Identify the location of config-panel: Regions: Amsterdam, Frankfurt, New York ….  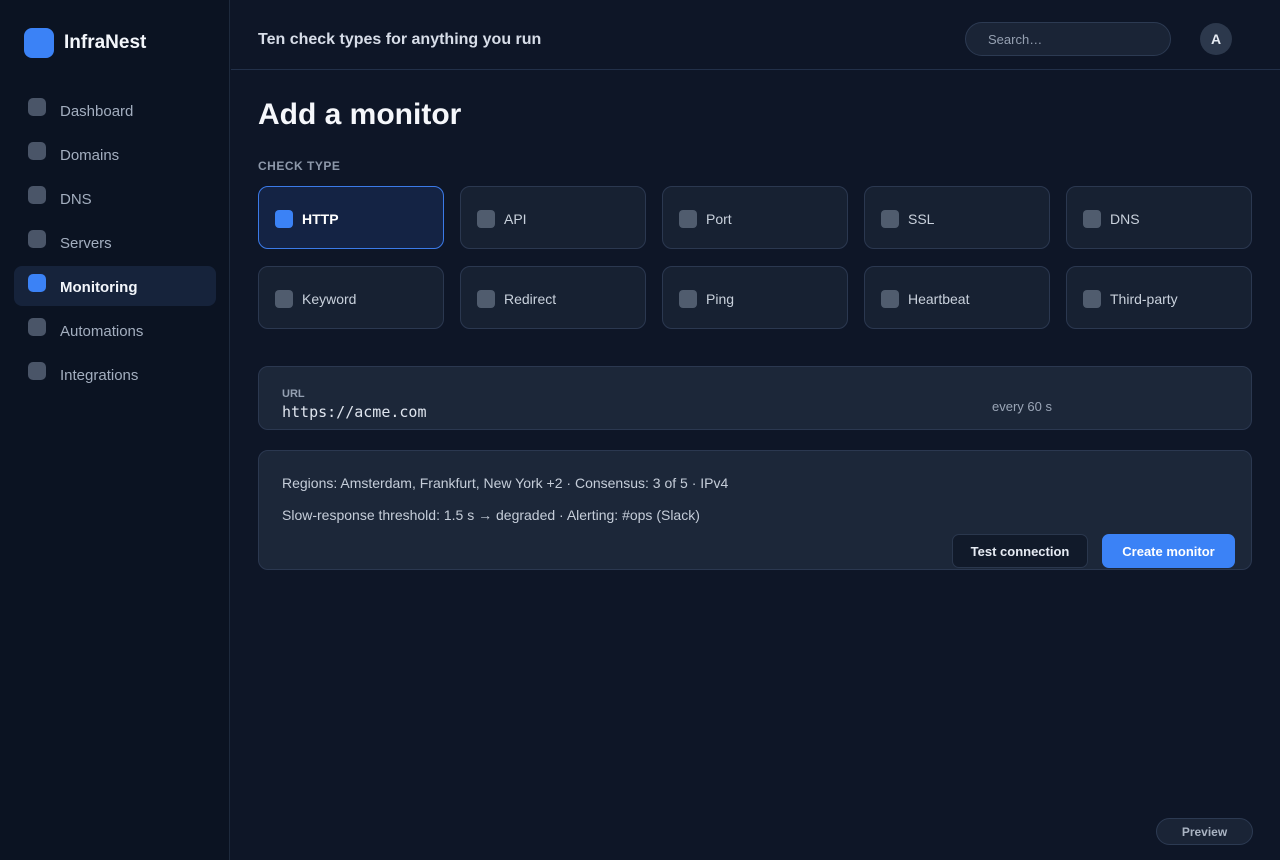
(755, 510).